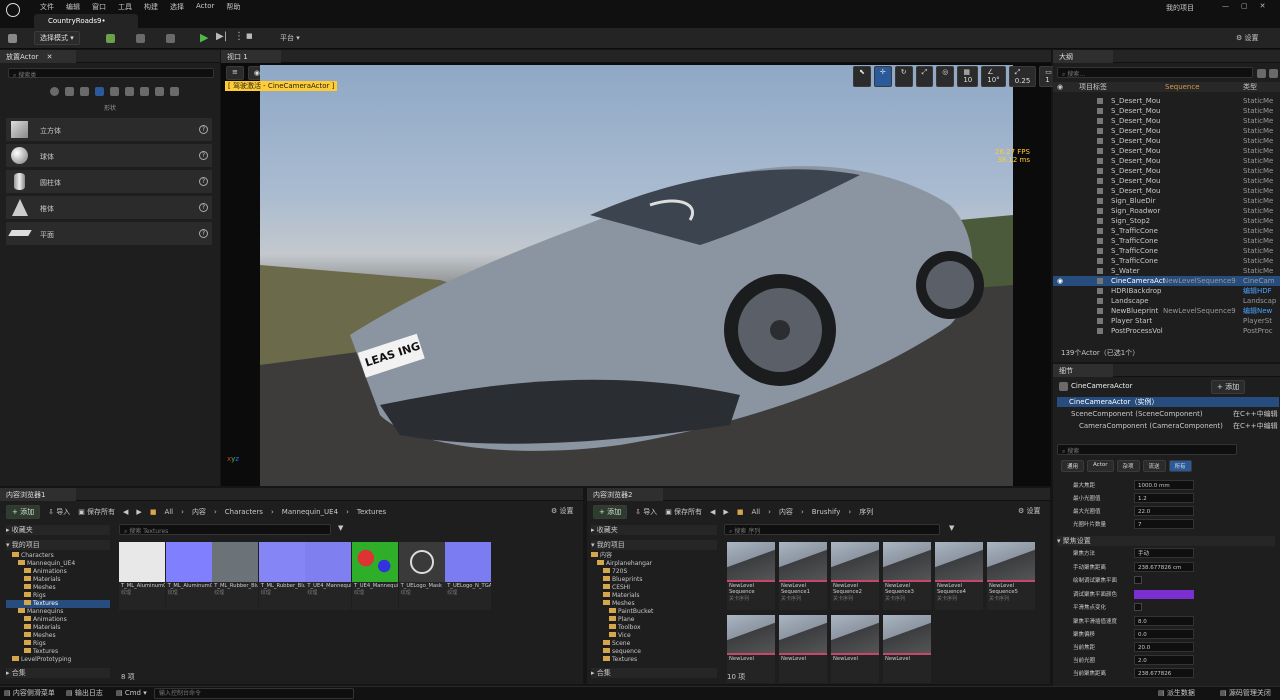 Image resolution: width=1280 pixels, height=700 pixels. I want to click on sequence-tile: NewLevel Sequence 关卡序列, so click(751, 576).